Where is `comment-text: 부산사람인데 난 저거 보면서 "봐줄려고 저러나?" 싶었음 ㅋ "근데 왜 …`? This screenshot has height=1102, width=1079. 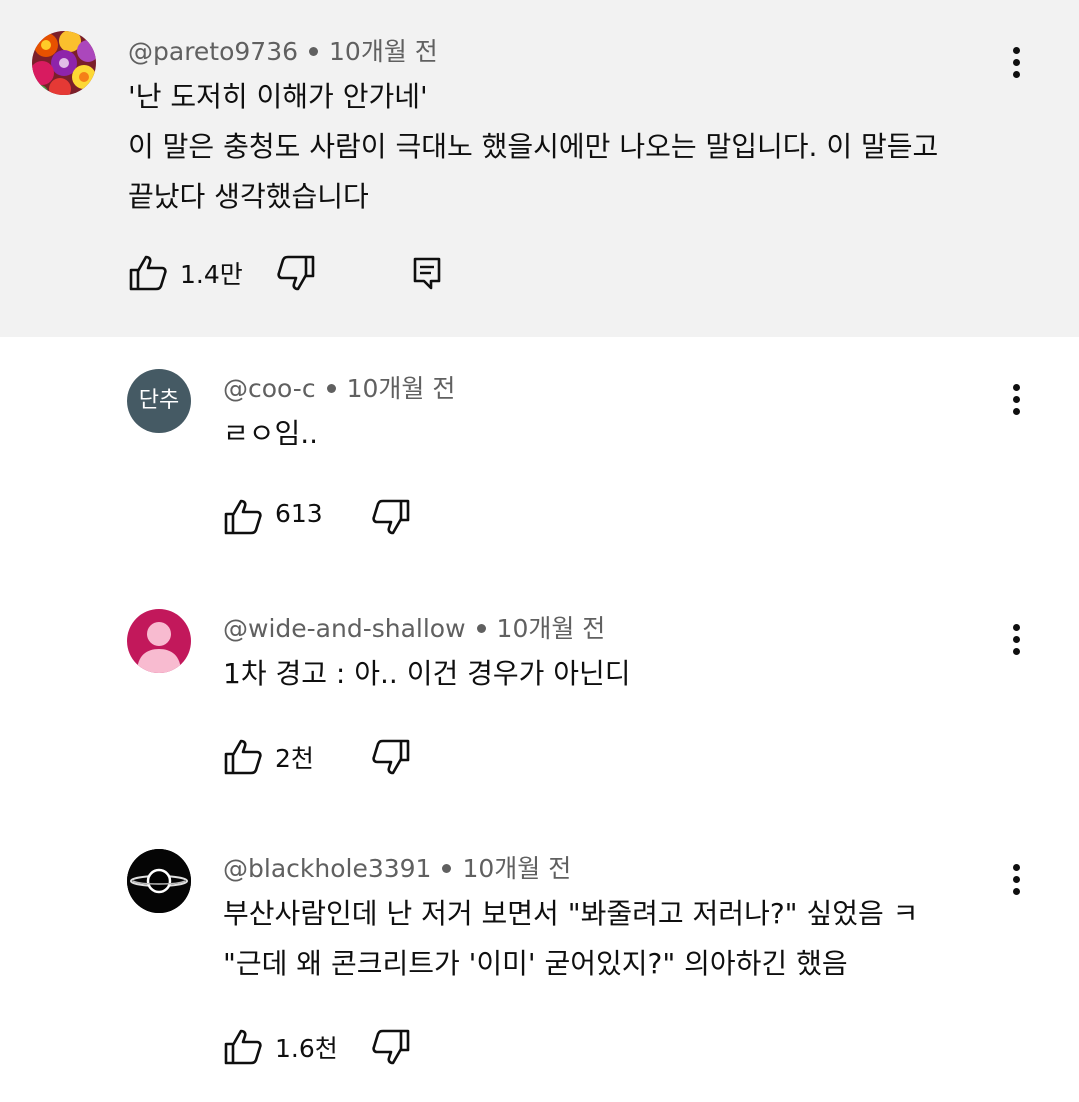 comment-text: 부산사람인데 난 저거 보면서 "봐줄려고 저러나?" 싶었음 ㅋ "근데 왜 … is located at coordinates (570, 939).